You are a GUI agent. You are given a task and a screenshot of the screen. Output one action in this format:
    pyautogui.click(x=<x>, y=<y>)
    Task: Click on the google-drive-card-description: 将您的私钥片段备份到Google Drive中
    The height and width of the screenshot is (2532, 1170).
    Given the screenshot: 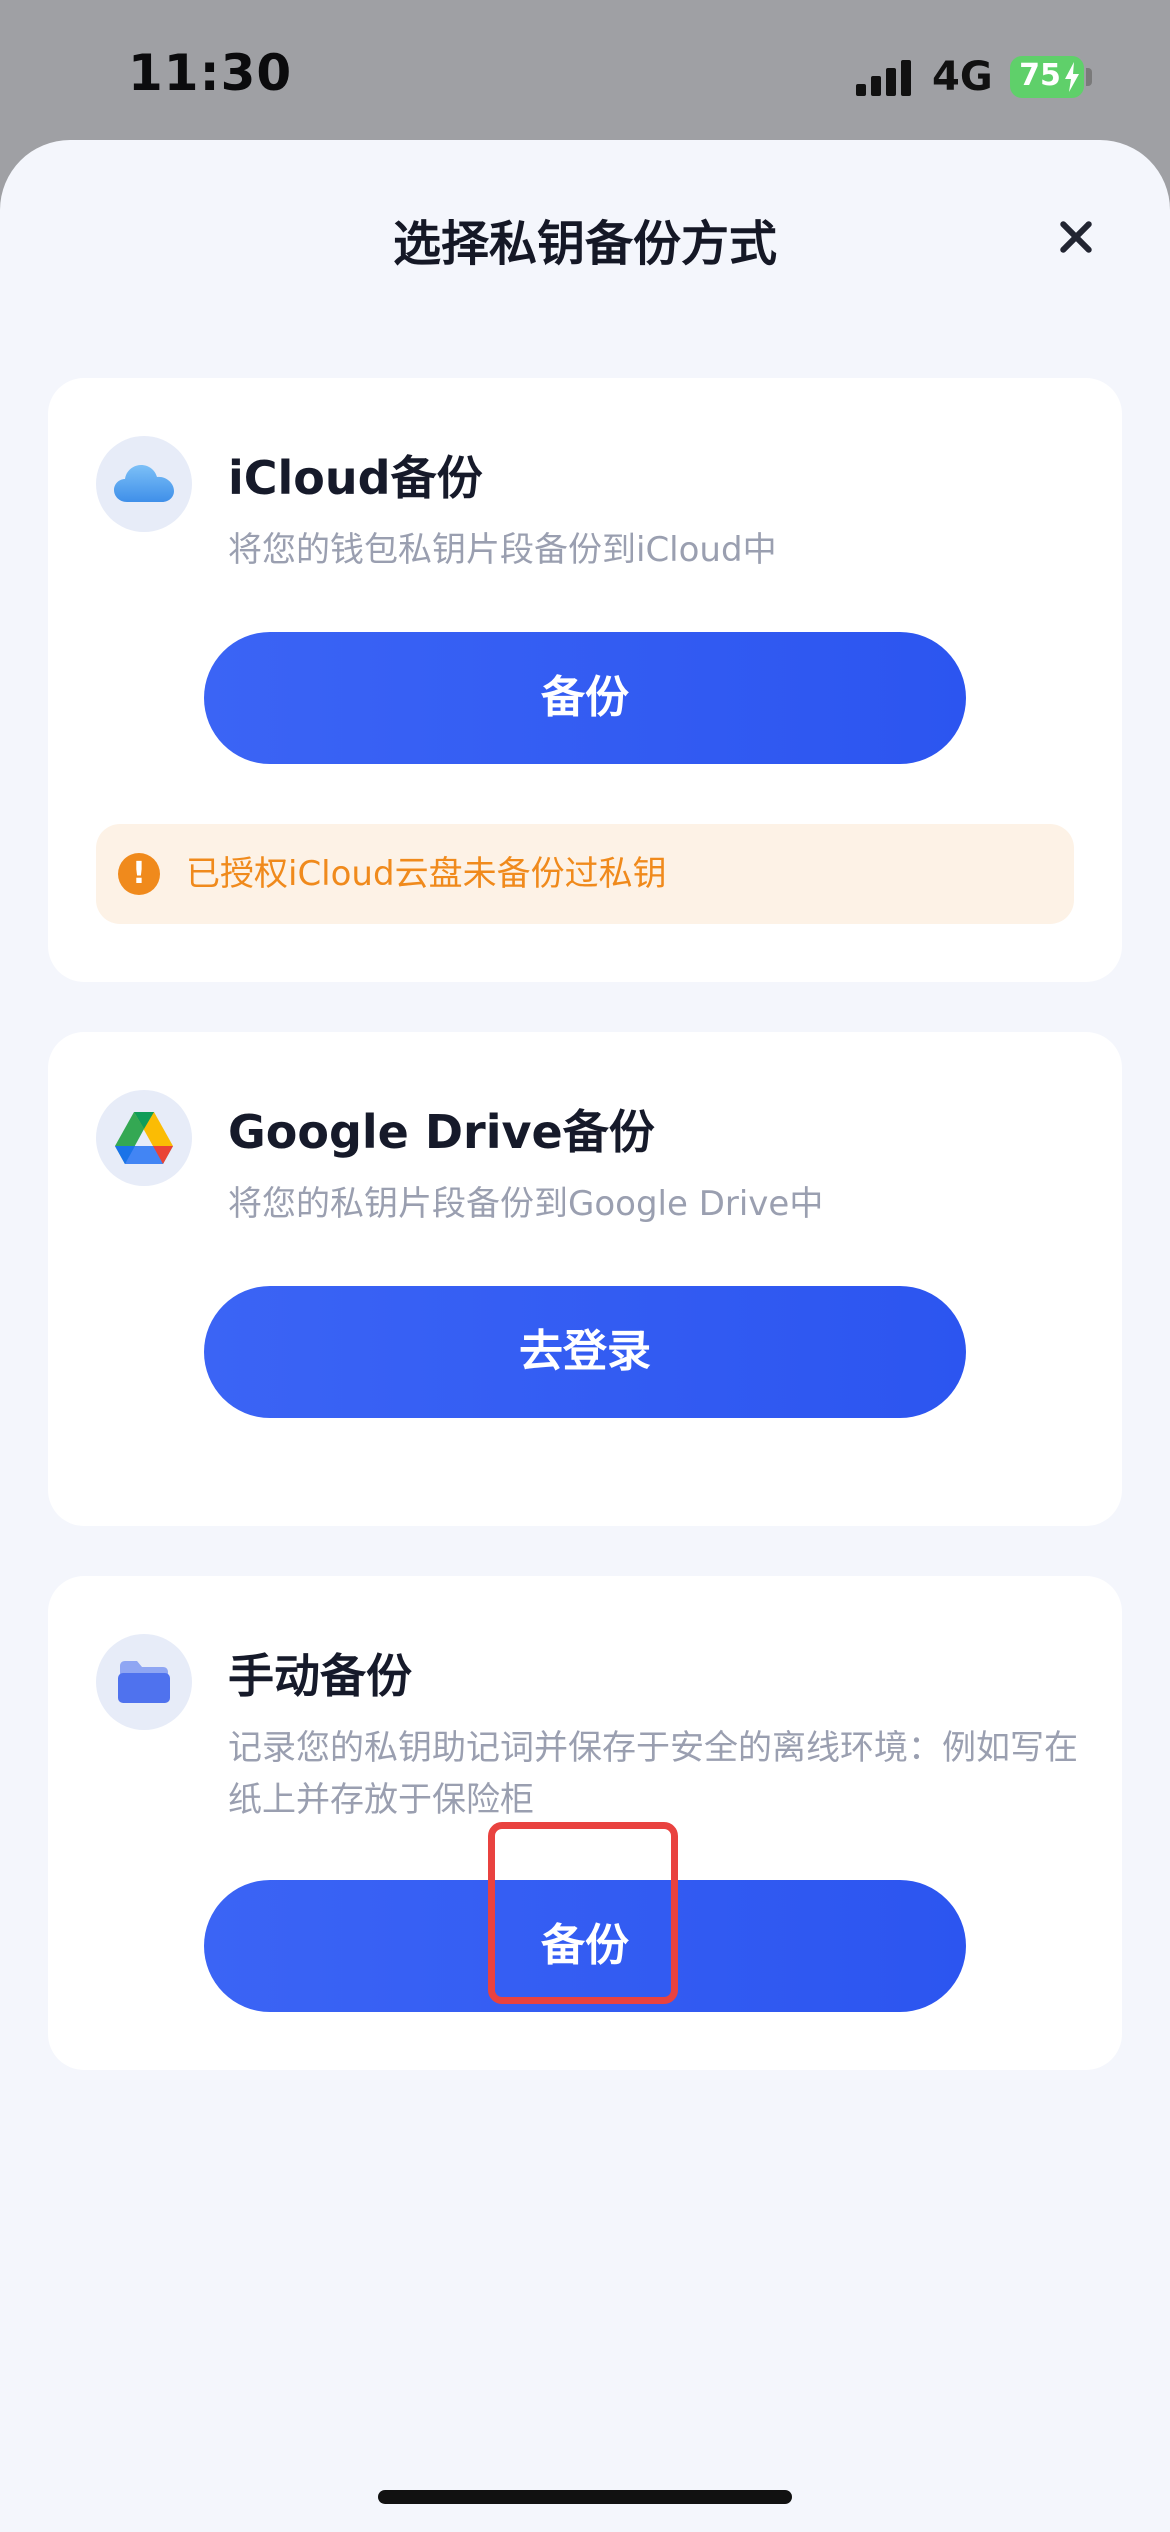 What is the action you would take?
    pyautogui.click(x=526, y=1204)
    